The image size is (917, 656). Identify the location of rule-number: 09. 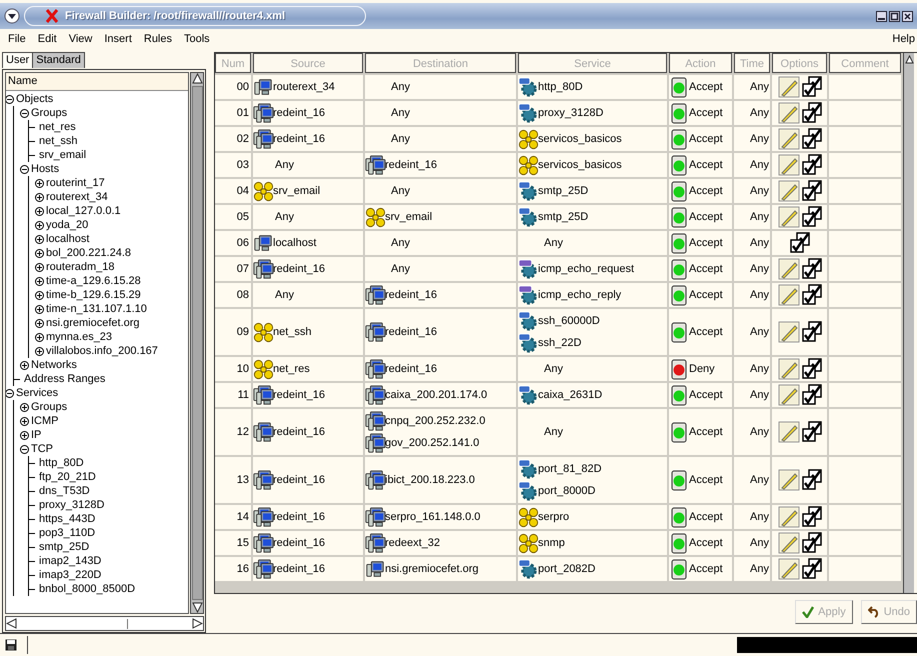
(233, 332).